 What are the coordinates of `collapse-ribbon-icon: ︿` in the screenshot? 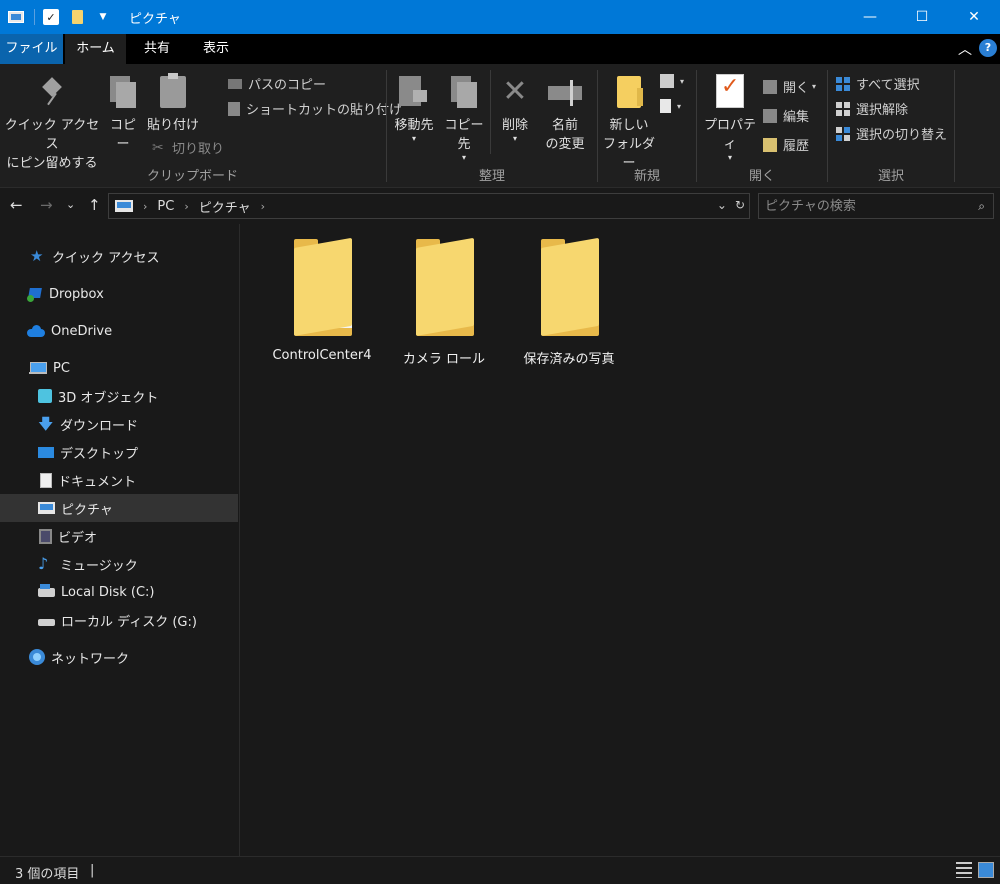 It's located at (965, 49).